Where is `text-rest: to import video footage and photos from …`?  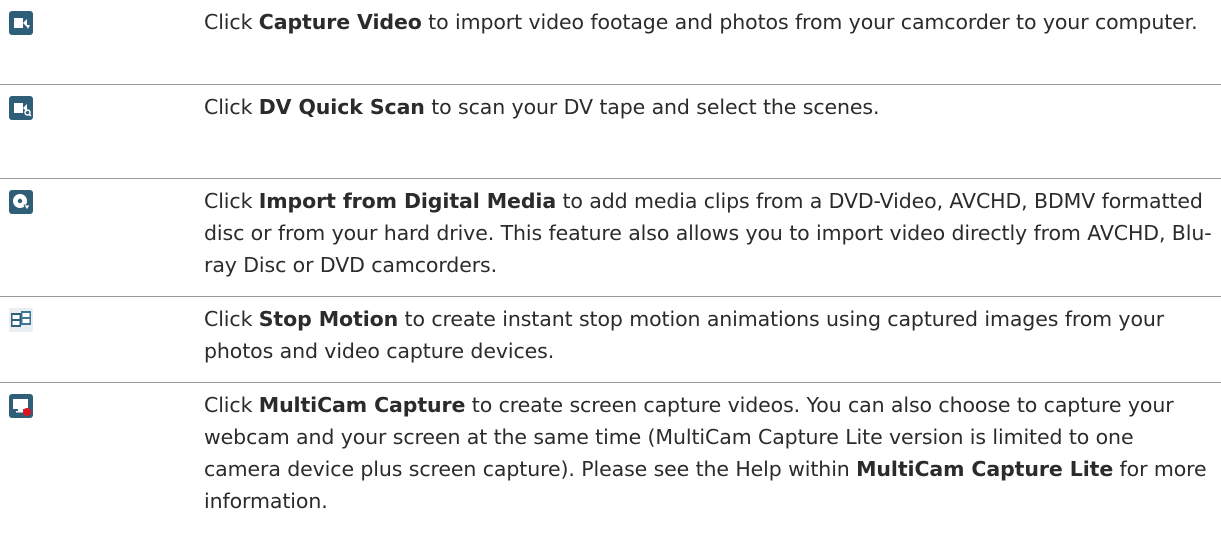 text-rest: to import video footage and photos from … is located at coordinates (809, 22).